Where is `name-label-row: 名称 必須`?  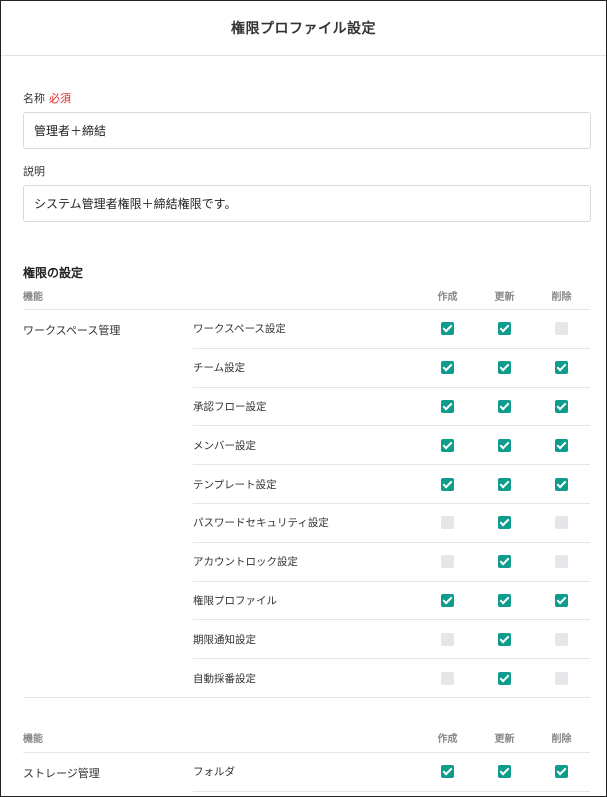
name-label-row: 名称 必須 is located at coordinates (306, 98).